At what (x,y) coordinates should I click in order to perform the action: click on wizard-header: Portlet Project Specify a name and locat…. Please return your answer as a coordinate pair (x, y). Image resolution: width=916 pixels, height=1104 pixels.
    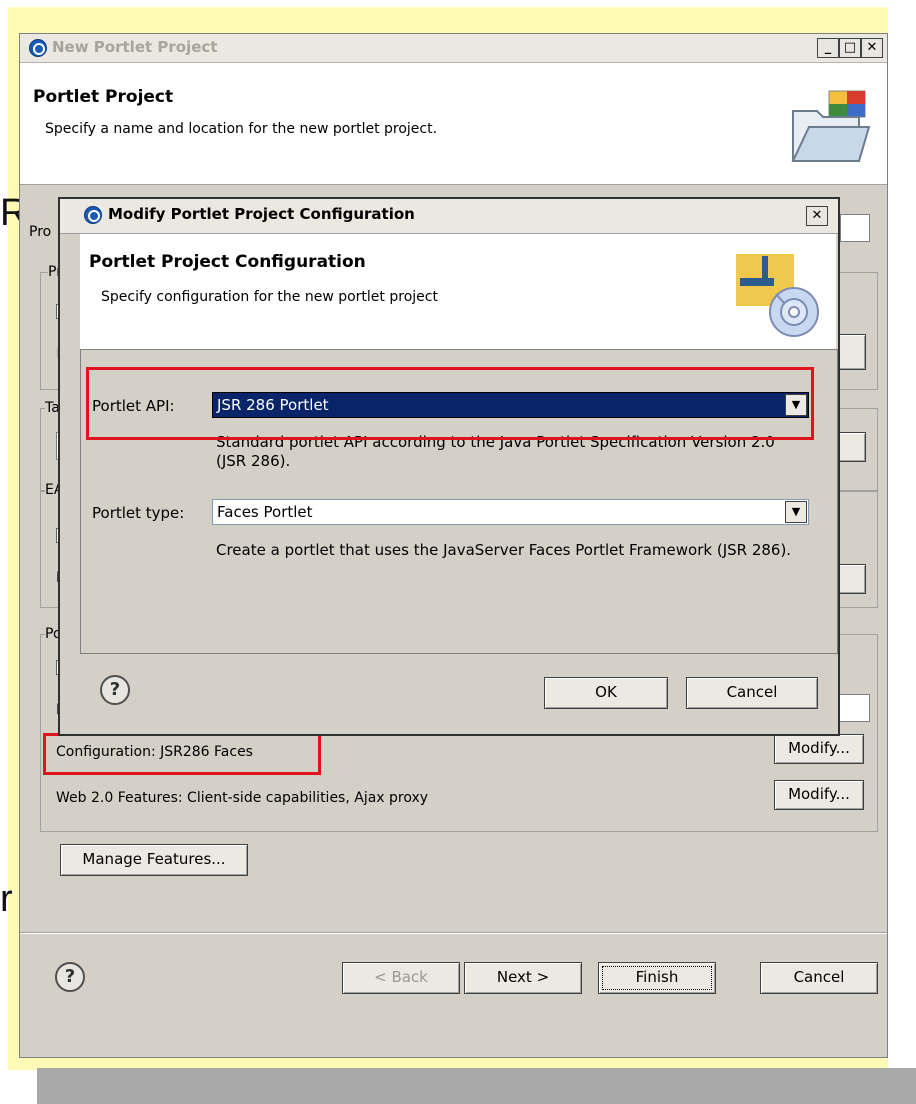
    Looking at the image, I should click on (453, 124).